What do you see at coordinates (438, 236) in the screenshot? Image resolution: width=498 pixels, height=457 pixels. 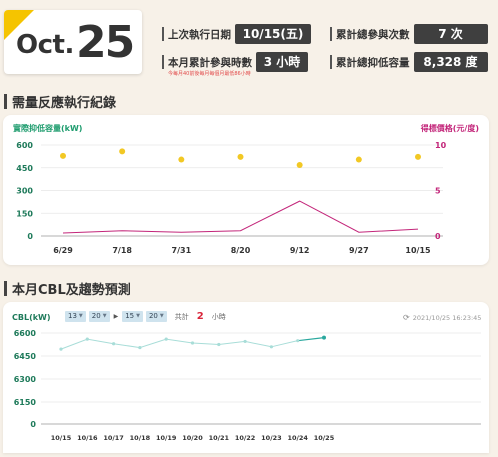 I see `y2-tick-label: 0` at bounding box center [438, 236].